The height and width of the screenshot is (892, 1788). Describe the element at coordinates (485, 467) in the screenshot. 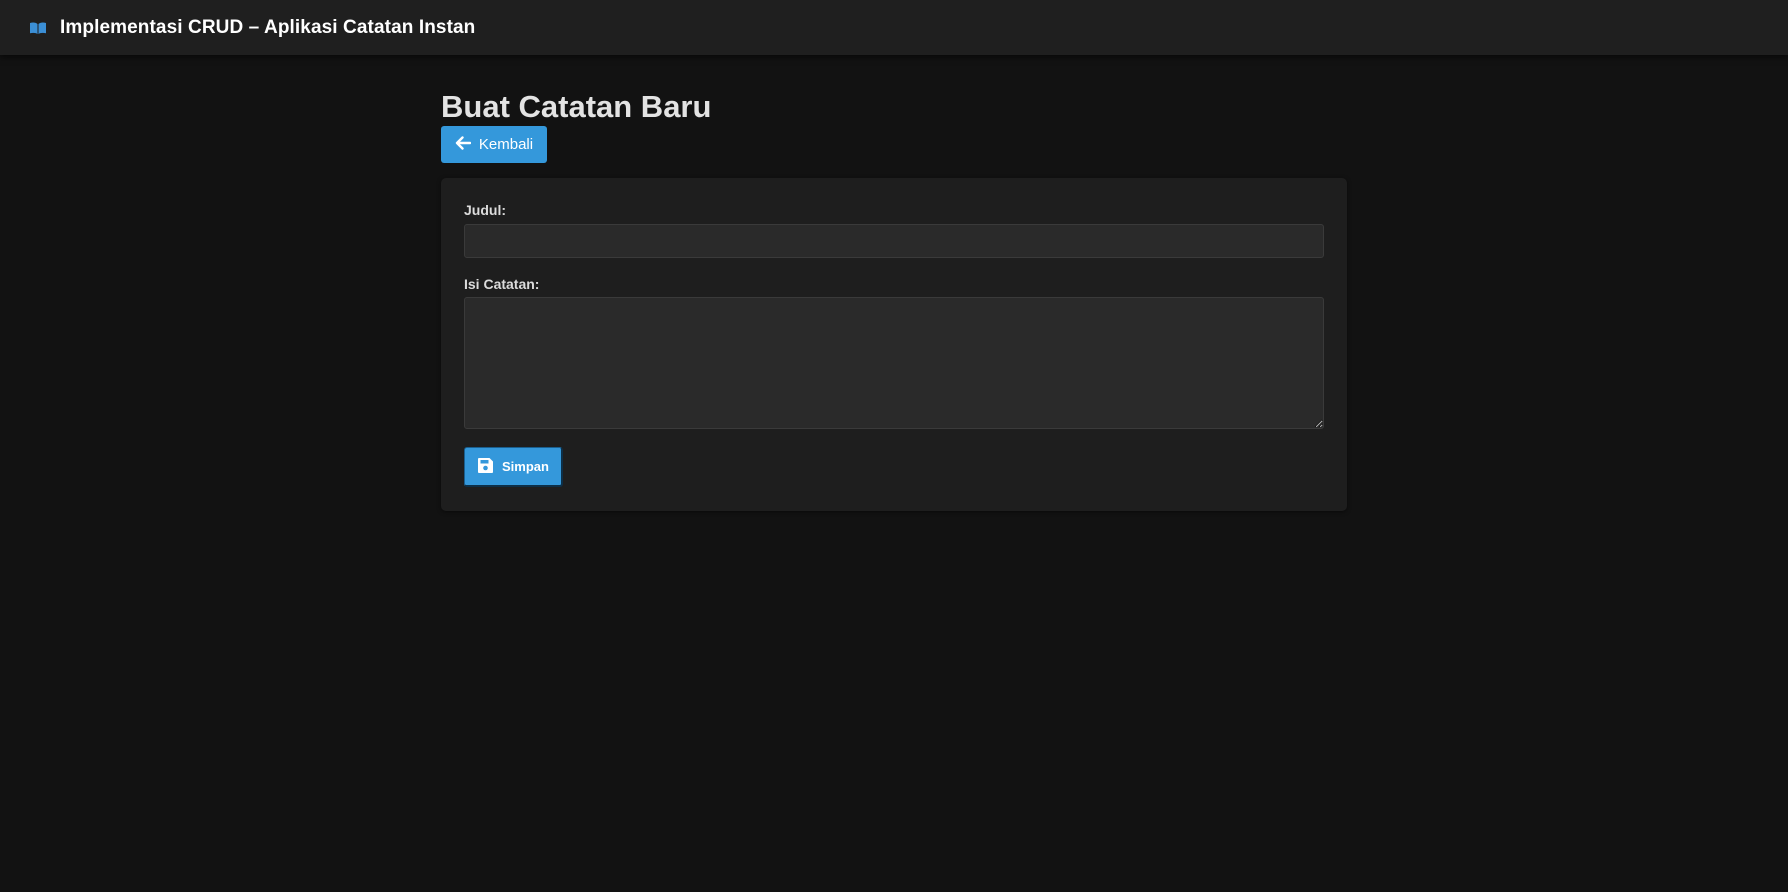

I see `floppy-disk-icon` at that location.